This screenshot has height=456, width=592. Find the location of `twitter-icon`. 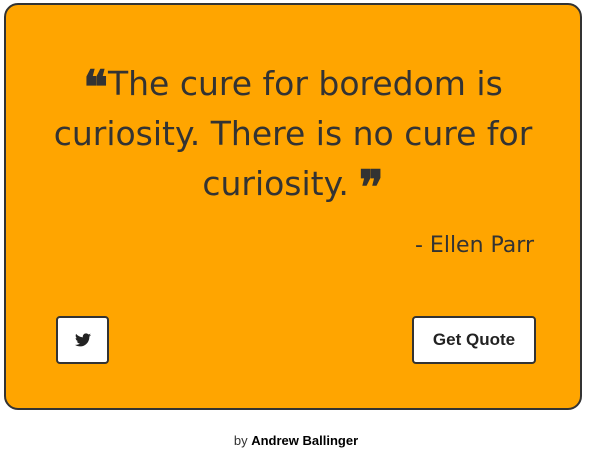

twitter-icon is located at coordinates (82, 340).